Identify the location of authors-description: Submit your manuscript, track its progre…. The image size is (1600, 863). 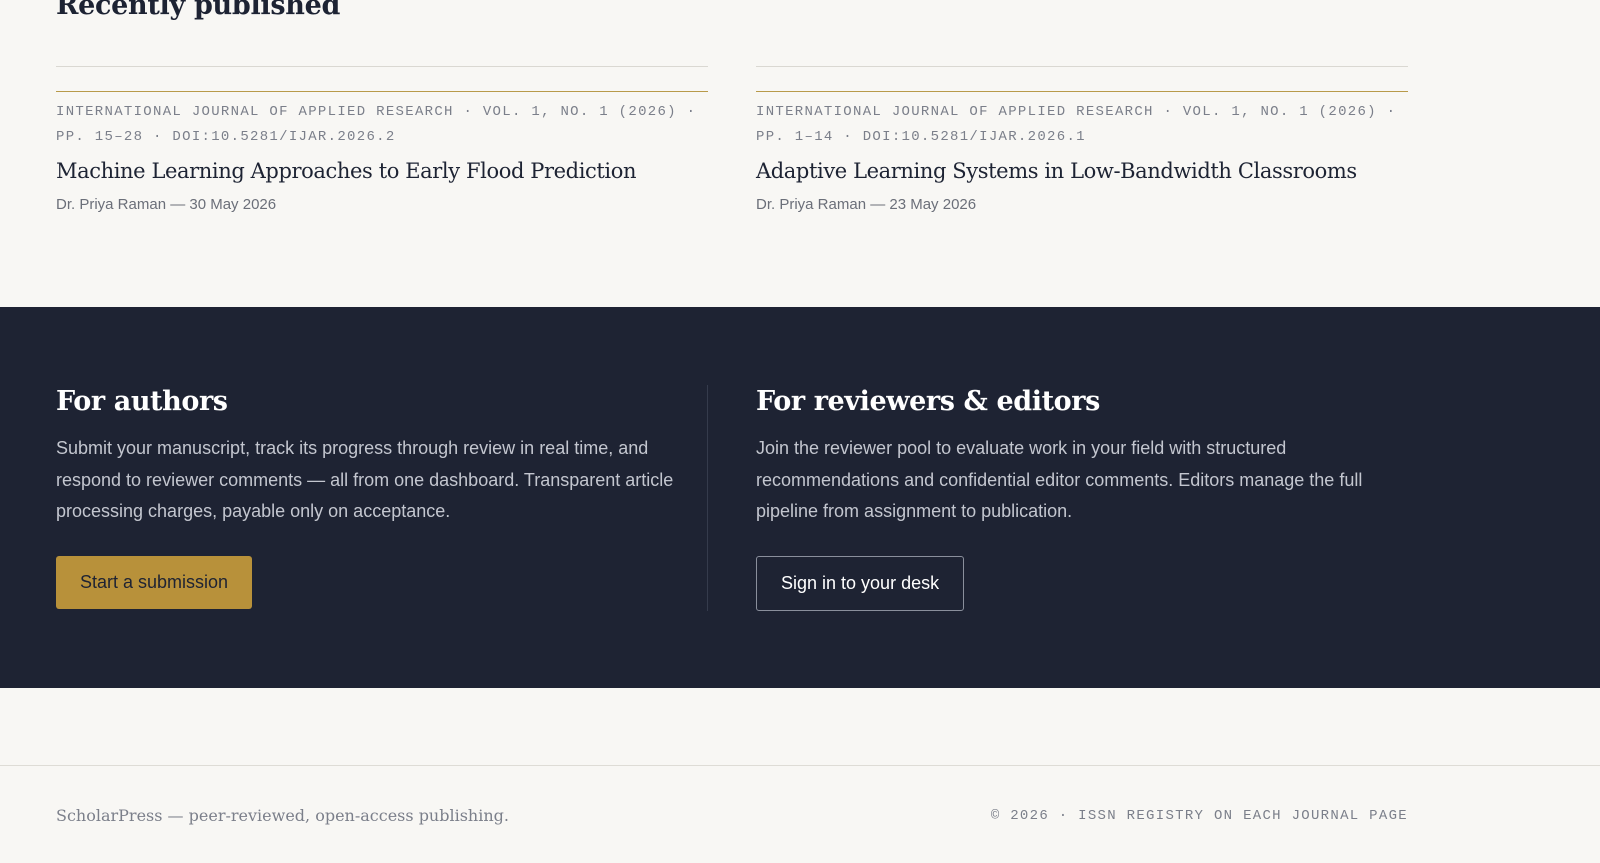
(365, 479).